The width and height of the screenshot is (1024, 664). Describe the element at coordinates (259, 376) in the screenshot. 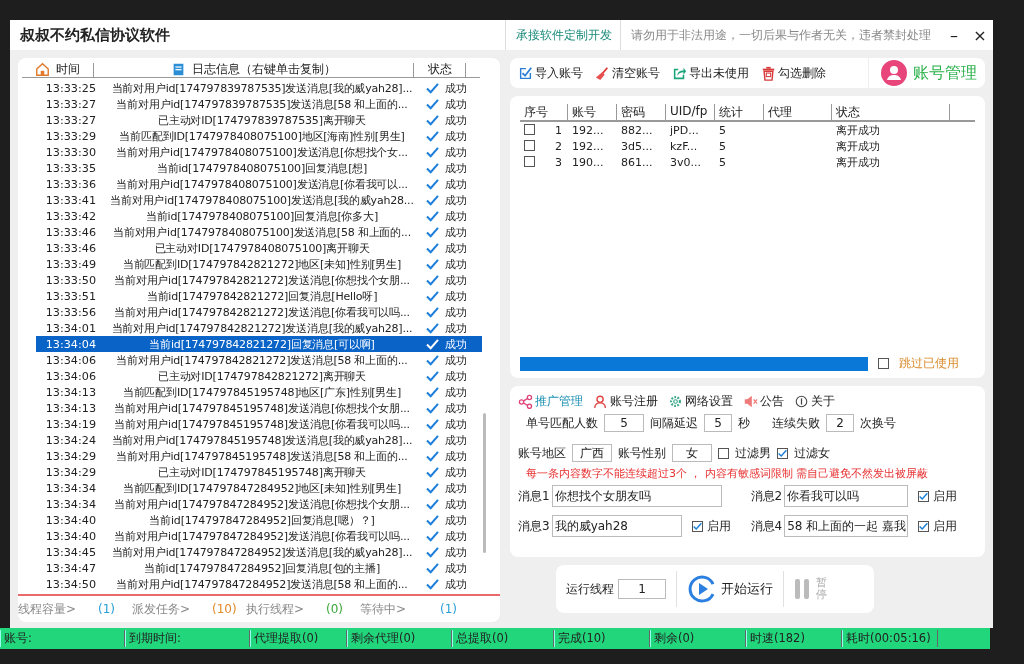

I see `log-row: 13:34:06 已主动对ID[174797842821272]离开聊天 成功` at that location.